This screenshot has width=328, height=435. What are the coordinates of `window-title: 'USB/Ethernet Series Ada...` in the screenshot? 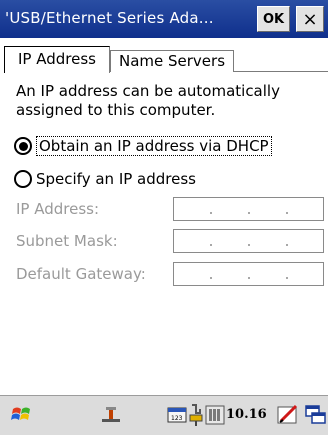 It's located at (109, 18).